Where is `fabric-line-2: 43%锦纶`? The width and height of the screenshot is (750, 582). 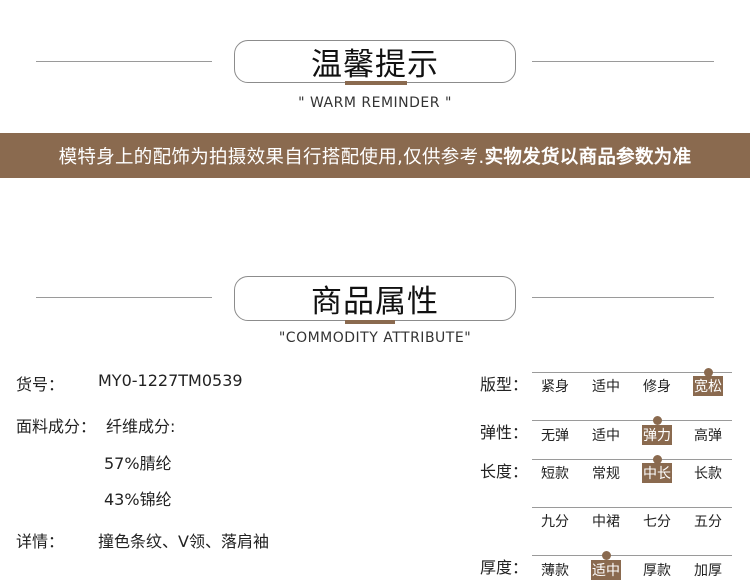 fabric-line-2: 43%锦纶 is located at coordinates (138, 499).